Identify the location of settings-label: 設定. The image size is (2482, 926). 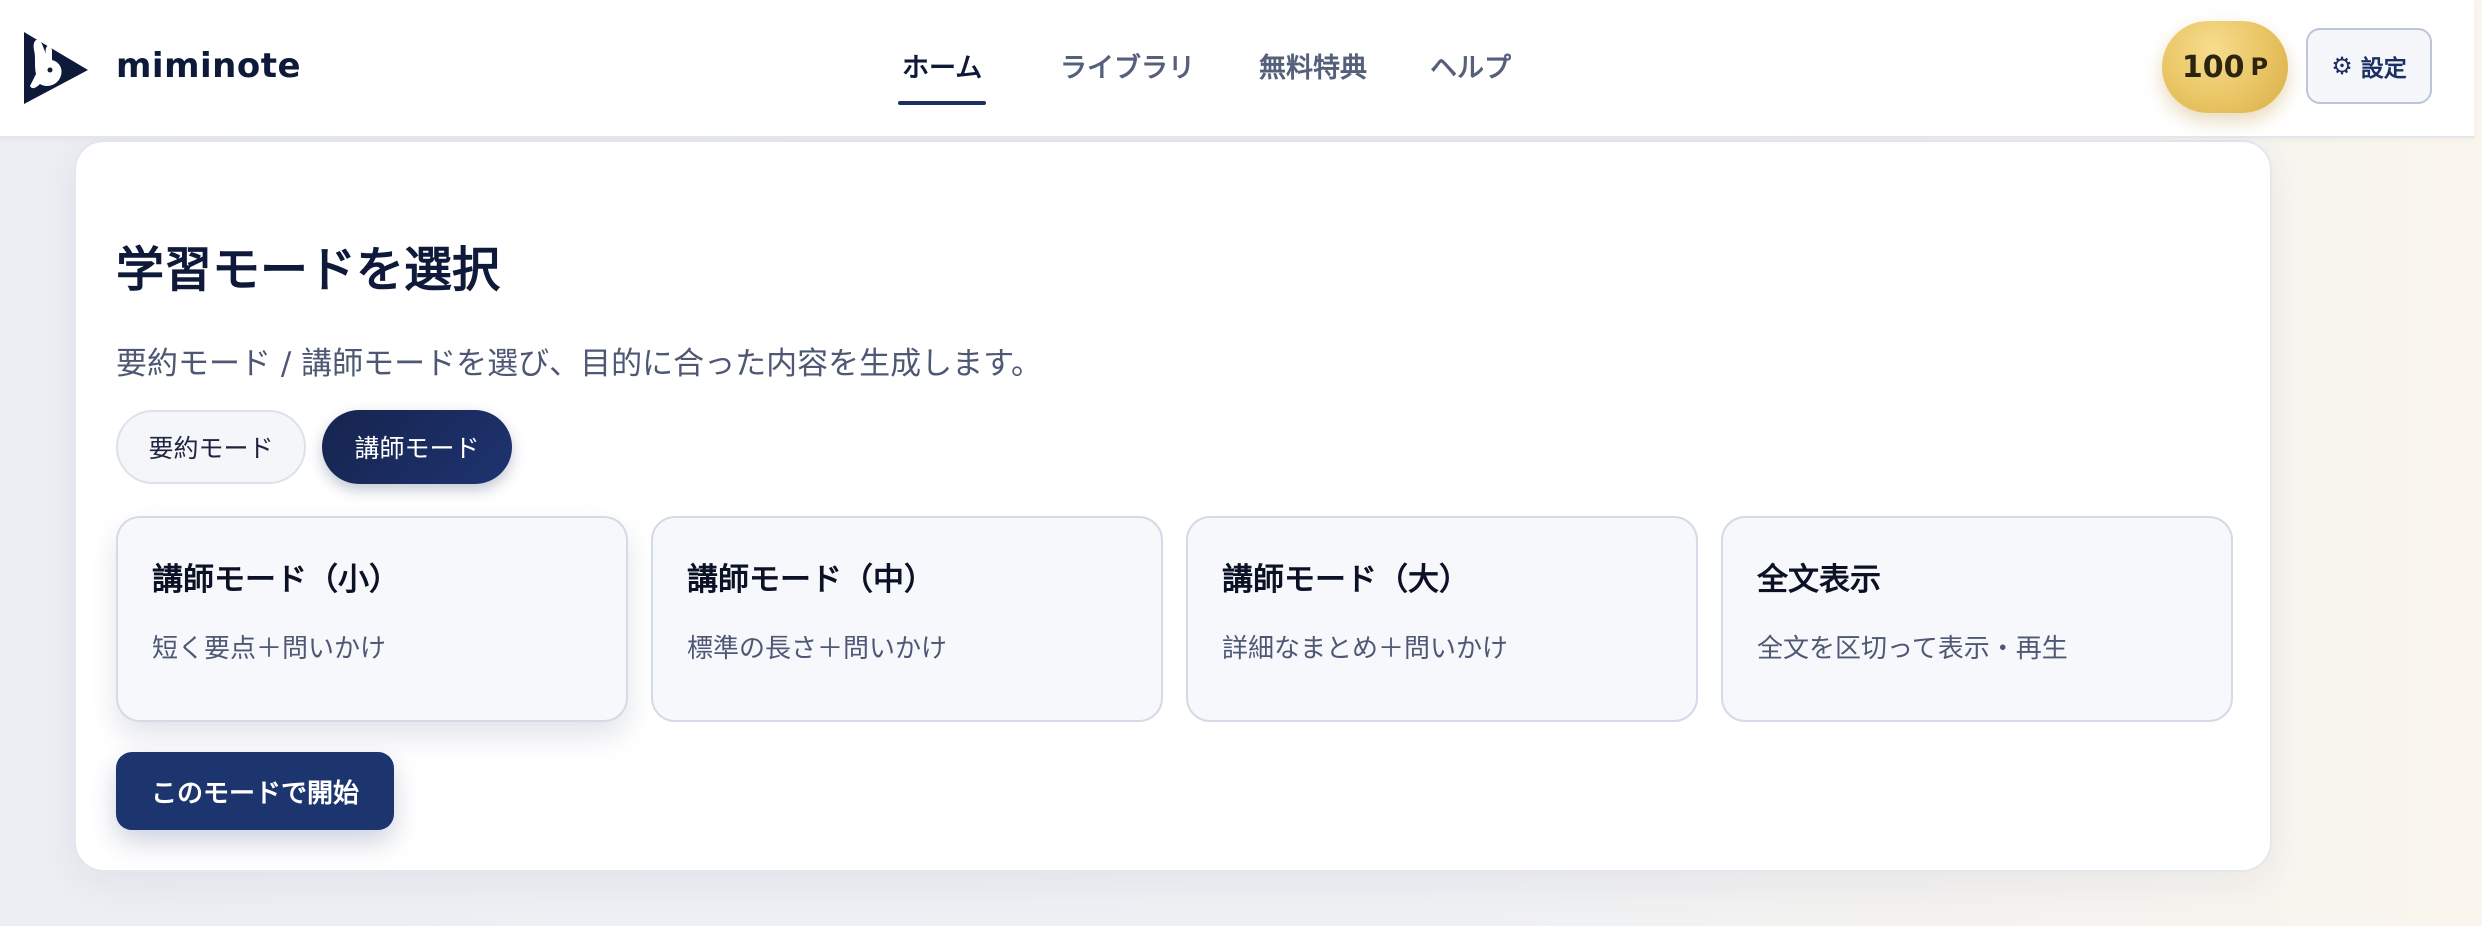
(2383, 69).